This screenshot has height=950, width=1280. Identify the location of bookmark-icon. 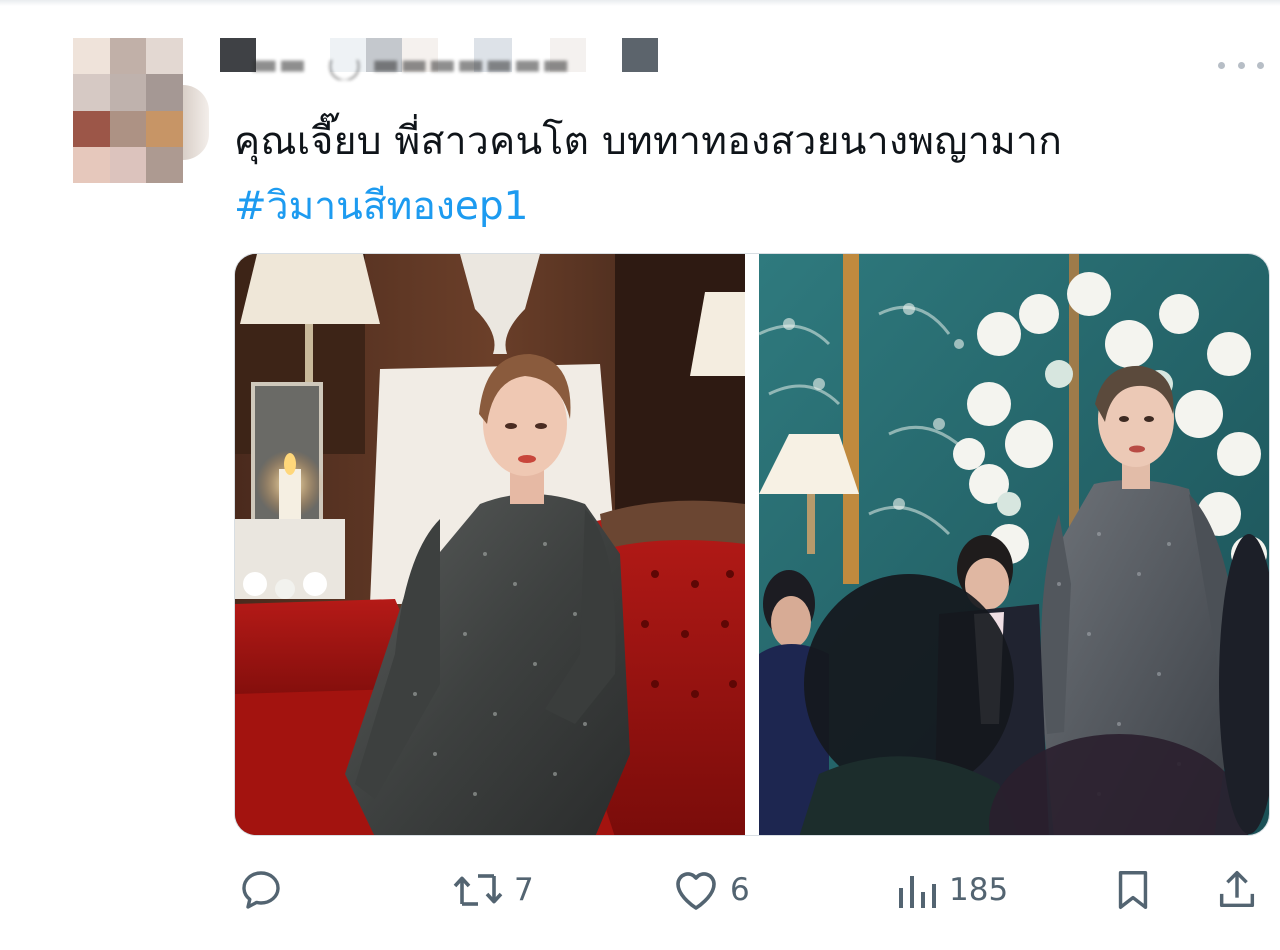
(1133, 890).